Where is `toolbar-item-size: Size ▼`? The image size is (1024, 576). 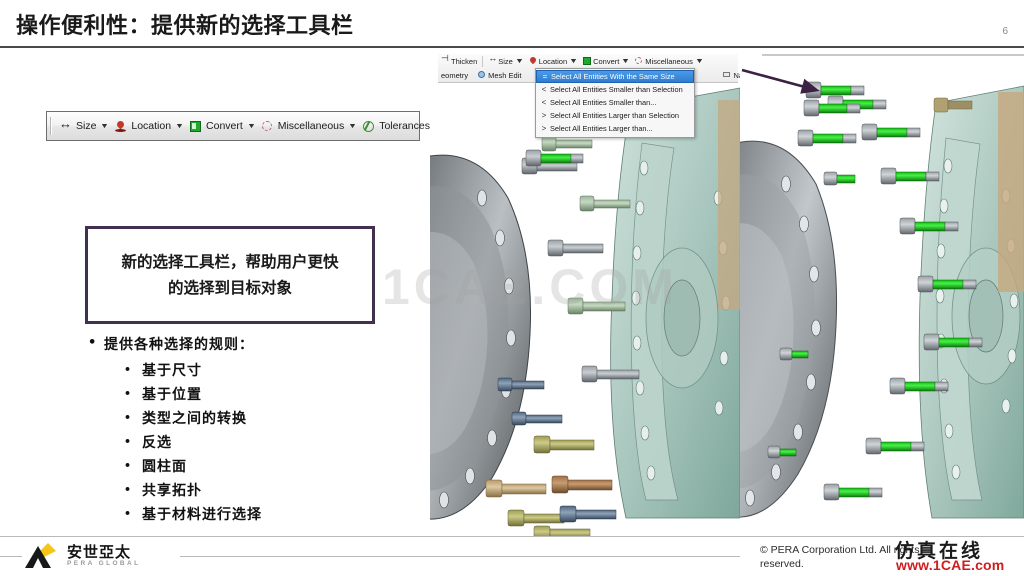
toolbar-item-size: Size ▼ is located at coordinates (83, 126).